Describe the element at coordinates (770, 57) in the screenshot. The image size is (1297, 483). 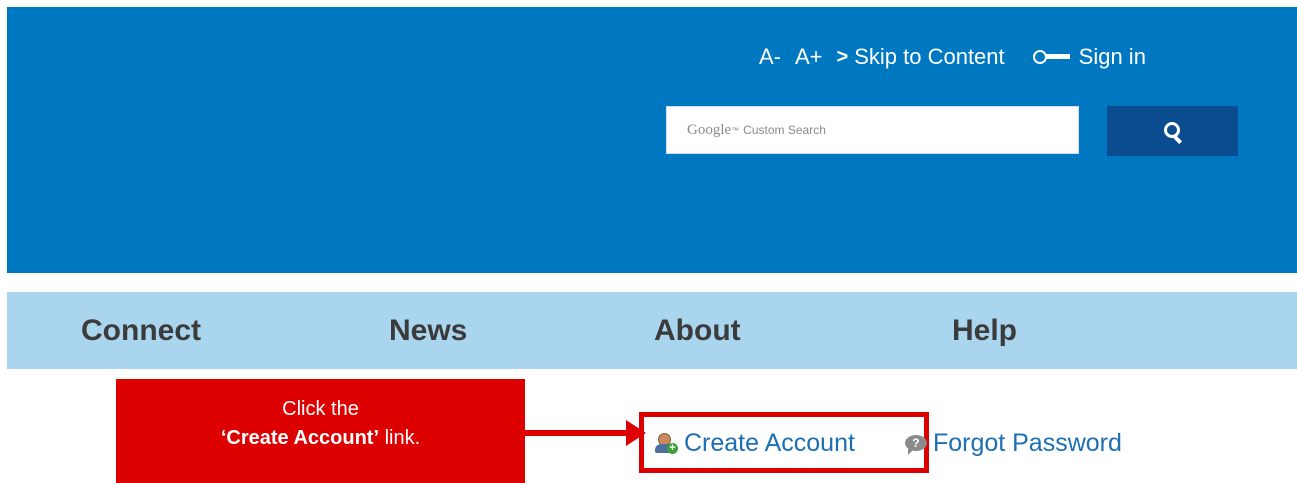
I see `font-decrease-link: A-` at that location.